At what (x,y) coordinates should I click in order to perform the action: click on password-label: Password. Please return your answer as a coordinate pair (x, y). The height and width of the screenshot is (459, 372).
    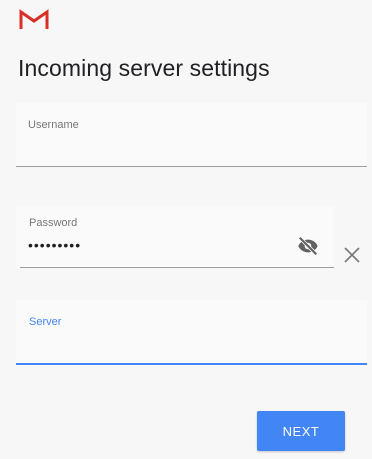
    Looking at the image, I should click on (53, 223).